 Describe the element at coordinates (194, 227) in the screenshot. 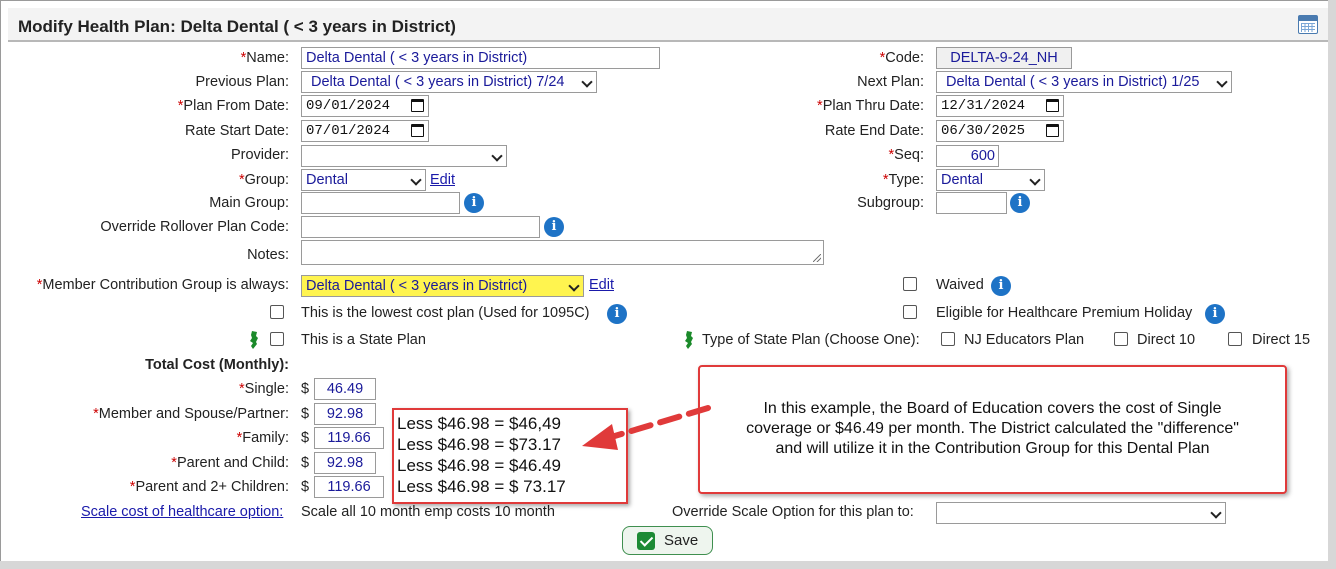

I see `override-rollover-label: Override Rollover Plan Code:` at that location.